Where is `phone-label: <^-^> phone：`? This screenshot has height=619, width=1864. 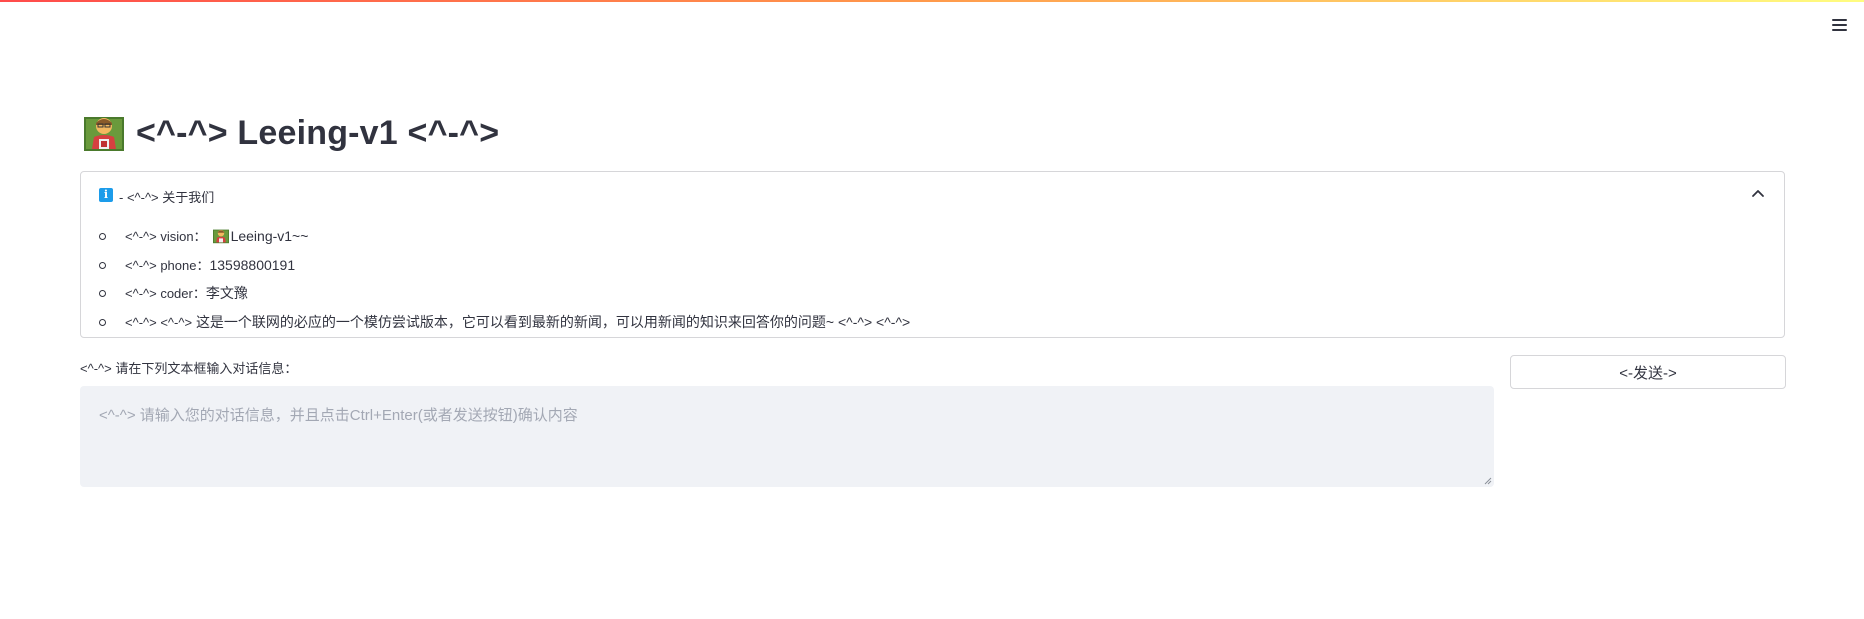
phone-label: <^-^> phone： is located at coordinates (167, 265).